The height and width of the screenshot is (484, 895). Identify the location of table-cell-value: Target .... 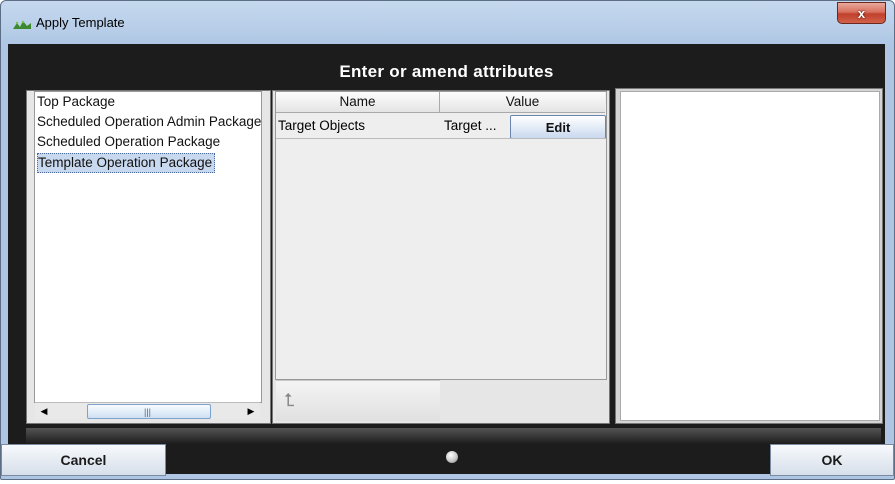
(476, 126).